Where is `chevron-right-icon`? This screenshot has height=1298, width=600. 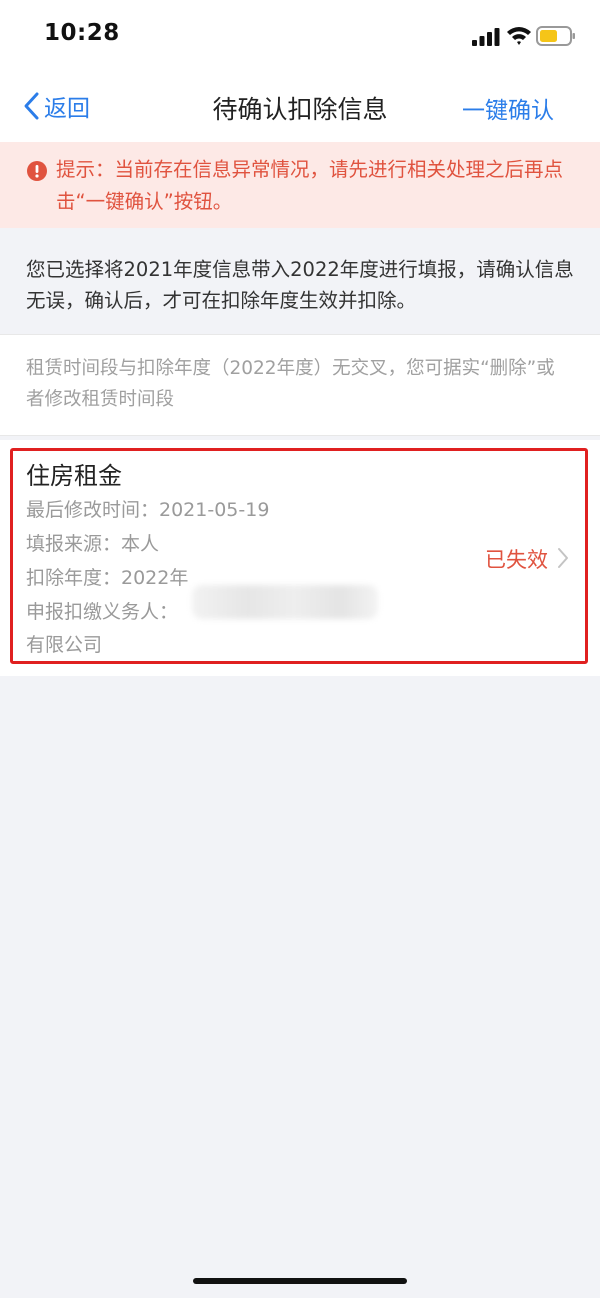
chevron-right-icon is located at coordinates (563, 558).